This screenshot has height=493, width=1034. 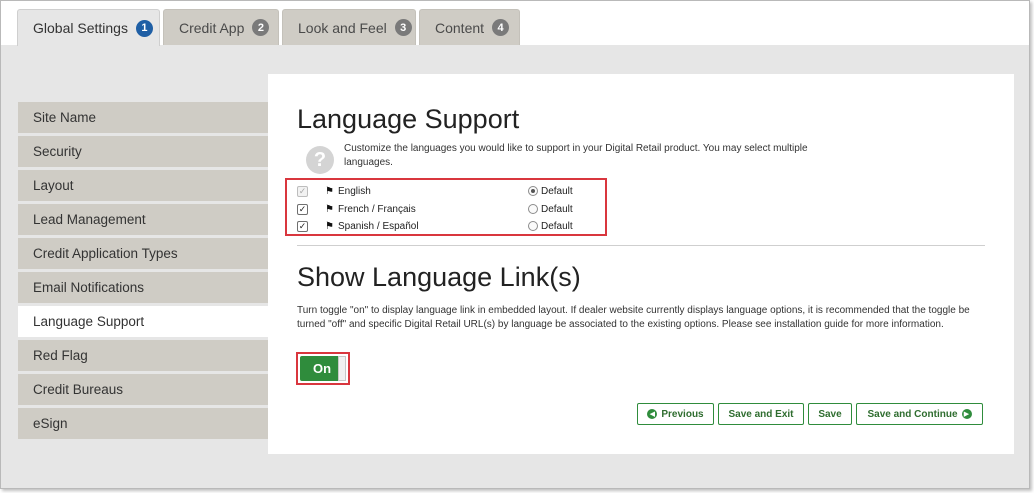 What do you see at coordinates (912, 414) in the screenshot?
I see `save-and-continue-label: Save and Continue` at bounding box center [912, 414].